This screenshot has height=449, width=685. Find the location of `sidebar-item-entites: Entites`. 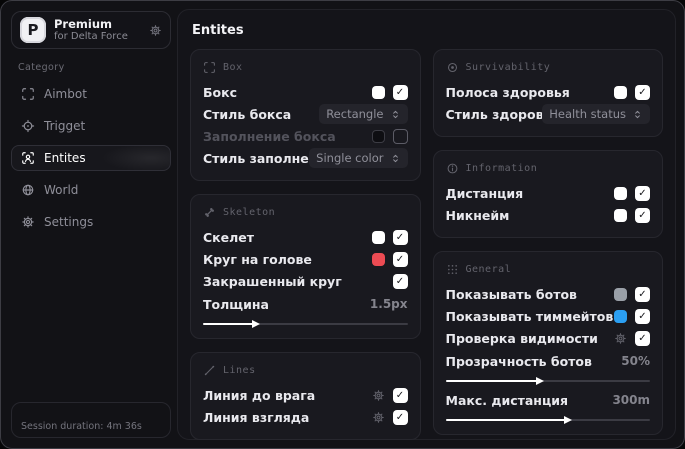

sidebar-item-entites: Entites is located at coordinates (91, 158).